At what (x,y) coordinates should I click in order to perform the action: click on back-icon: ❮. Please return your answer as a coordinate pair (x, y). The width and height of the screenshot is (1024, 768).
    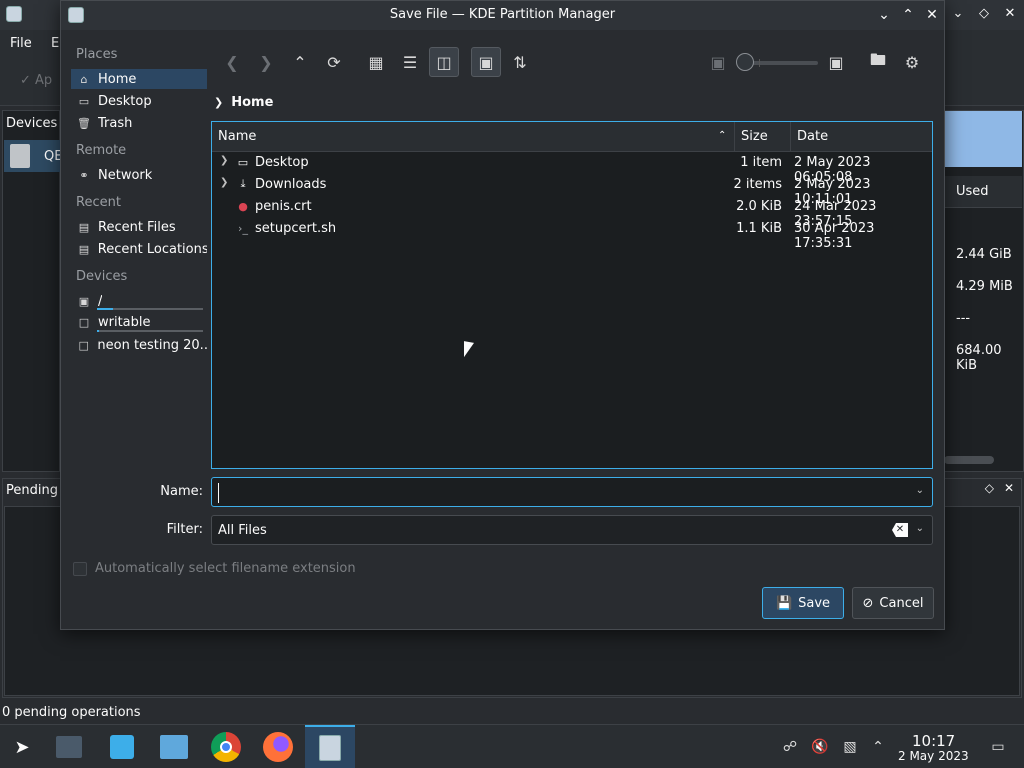
    Looking at the image, I should click on (232, 62).